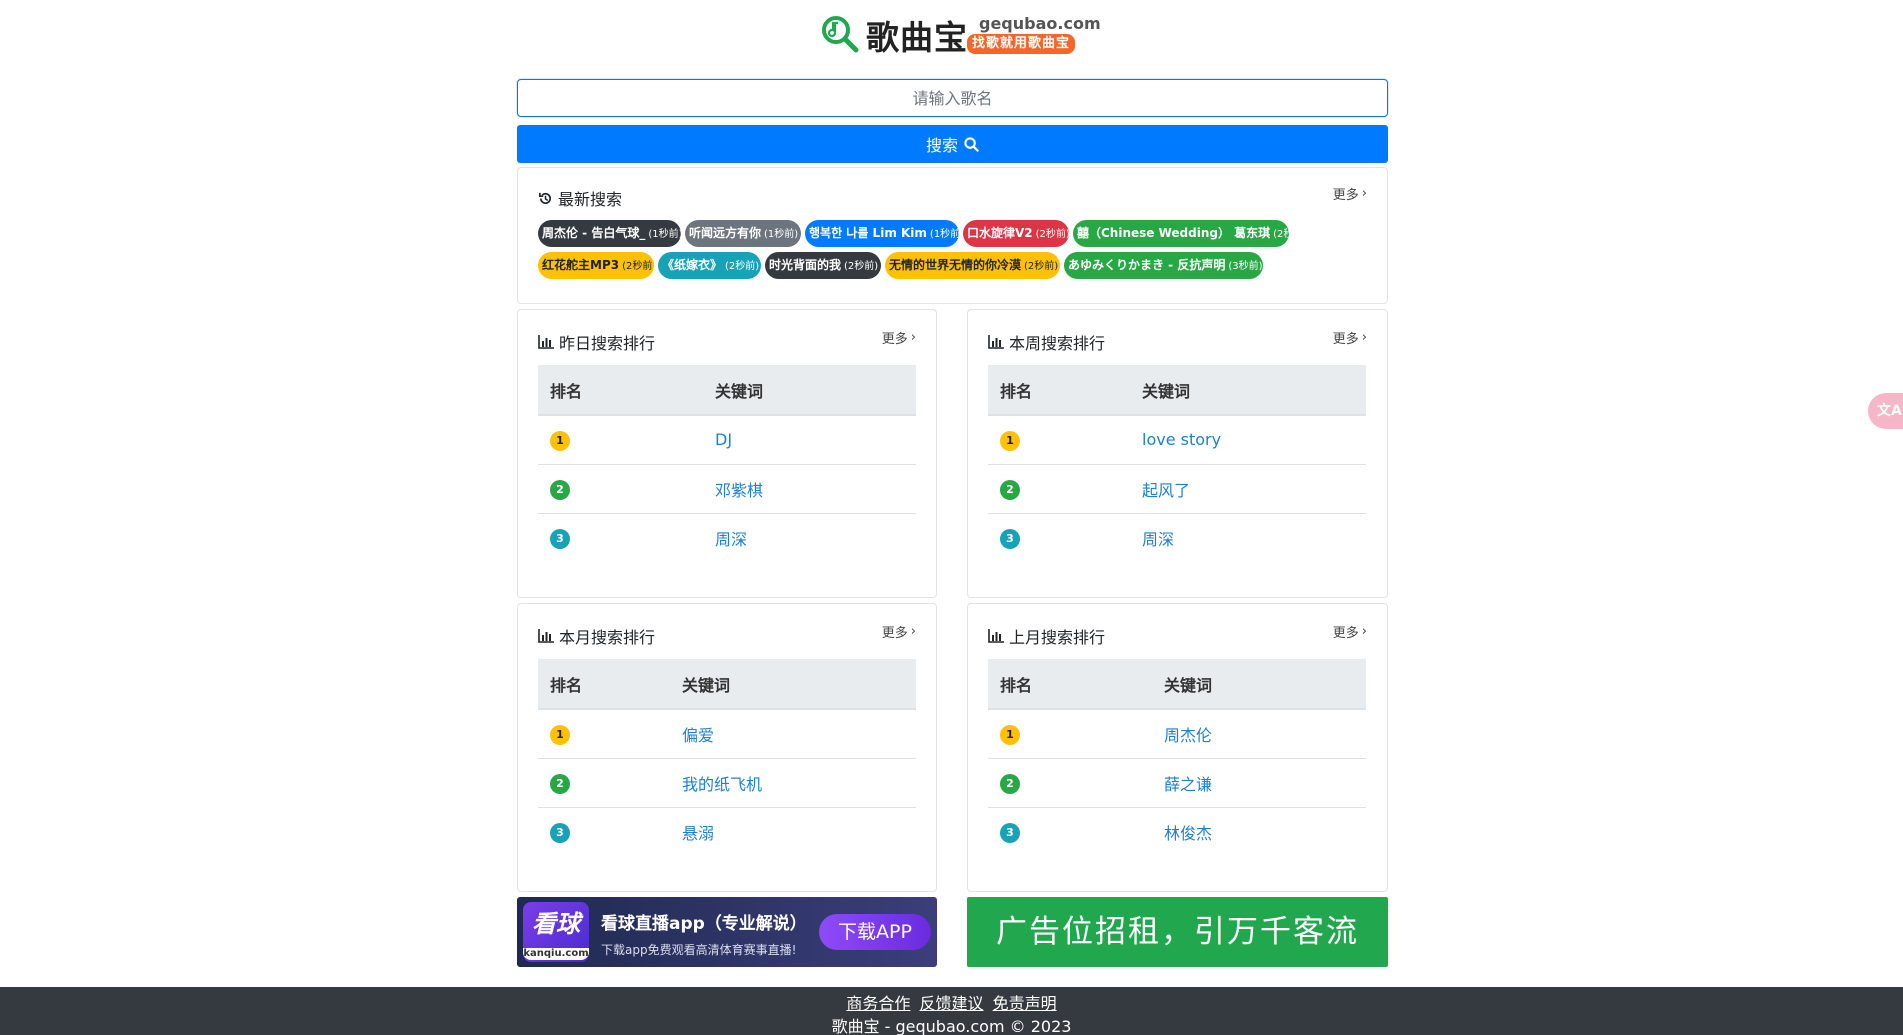  Describe the element at coordinates (882, 233) in the screenshot. I see `recent-tag: 행복한 나를 Lim Kim(1秒前)` at that location.